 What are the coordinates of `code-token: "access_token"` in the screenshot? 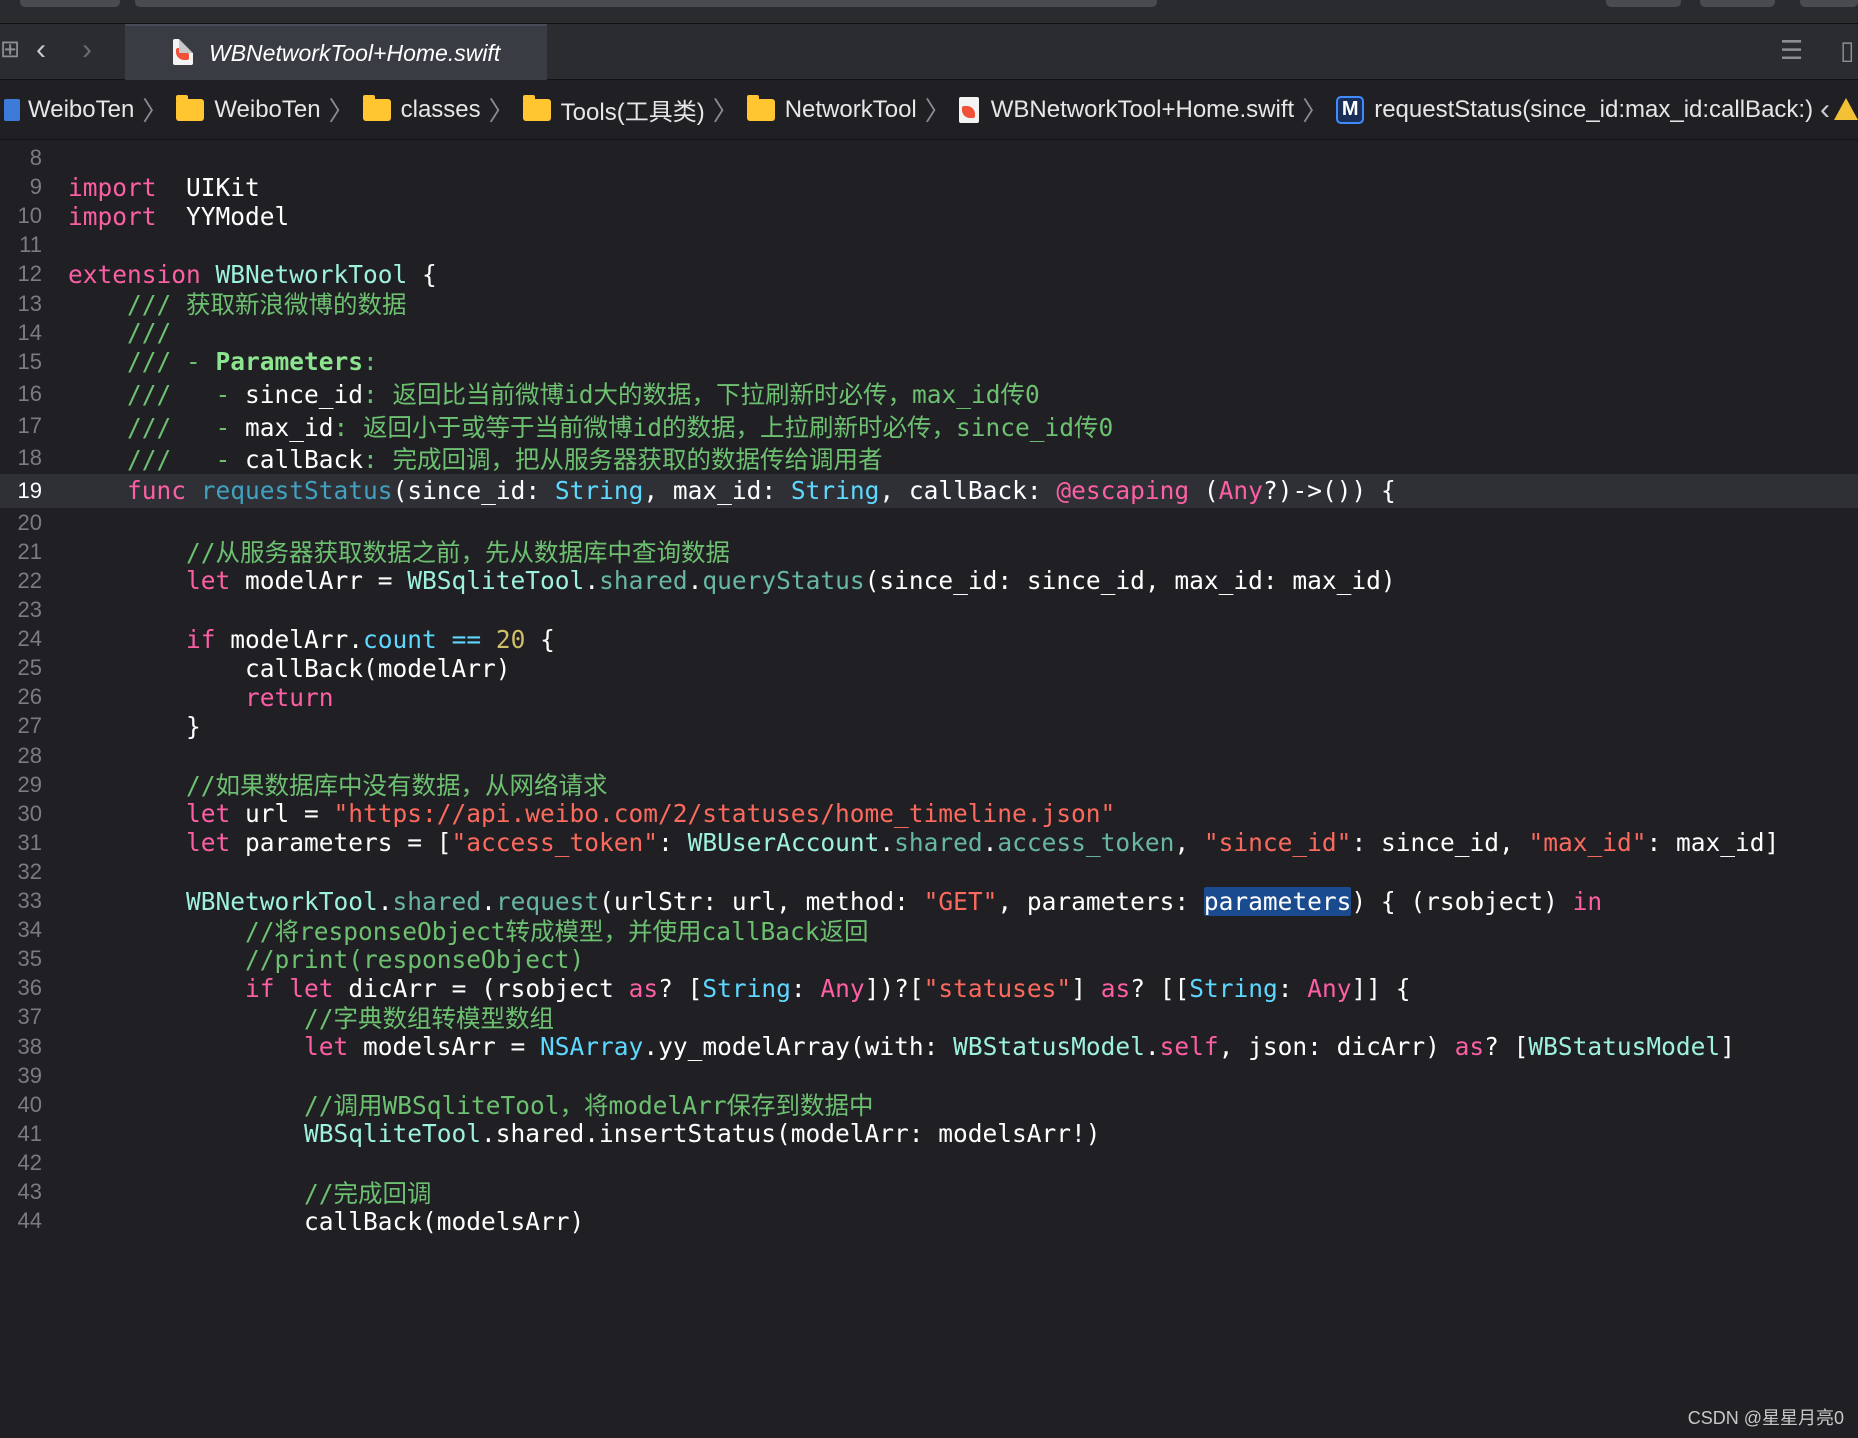 It's located at (555, 843).